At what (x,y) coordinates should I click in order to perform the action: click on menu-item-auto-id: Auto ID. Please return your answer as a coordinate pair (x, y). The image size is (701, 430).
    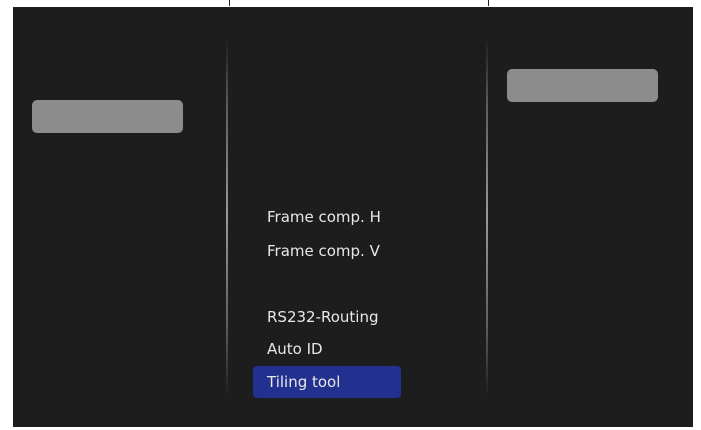
    Looking at the image, I should click on (327, 349).